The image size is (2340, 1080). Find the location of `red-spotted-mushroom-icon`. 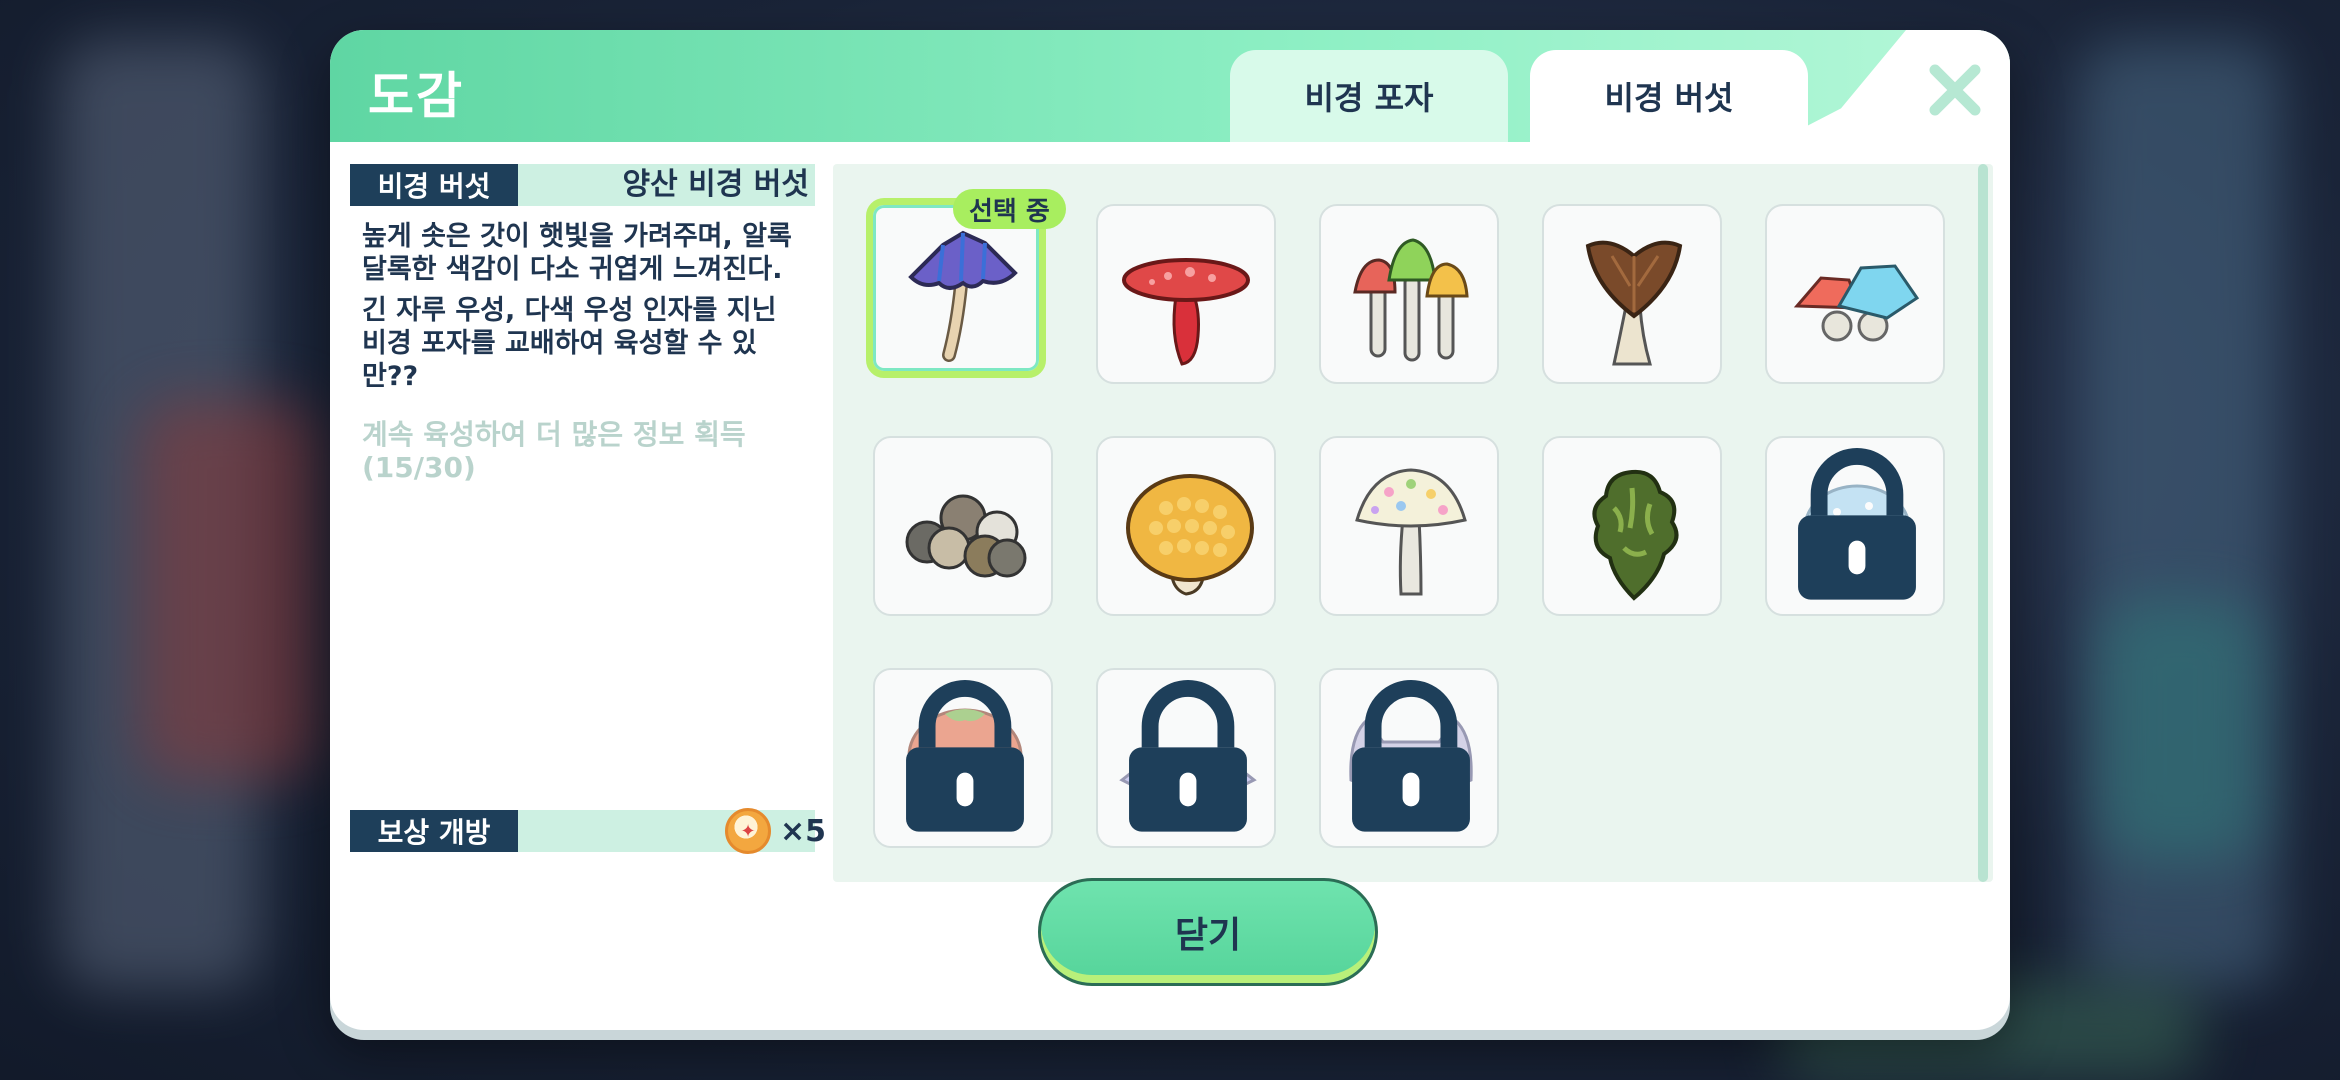

red-spotted-mushroom-icon is located at coordinates (1186, 312).